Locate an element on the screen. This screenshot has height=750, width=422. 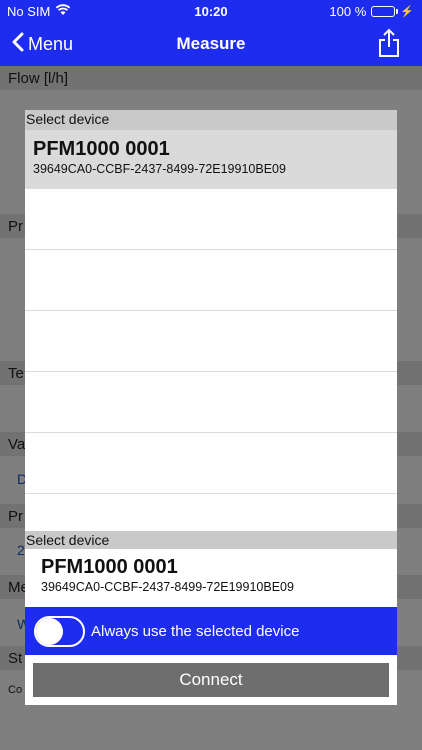
top-bar: No SIM 10:20 100 % ⚡ Menu Measure is located at coordinates (211, 33).